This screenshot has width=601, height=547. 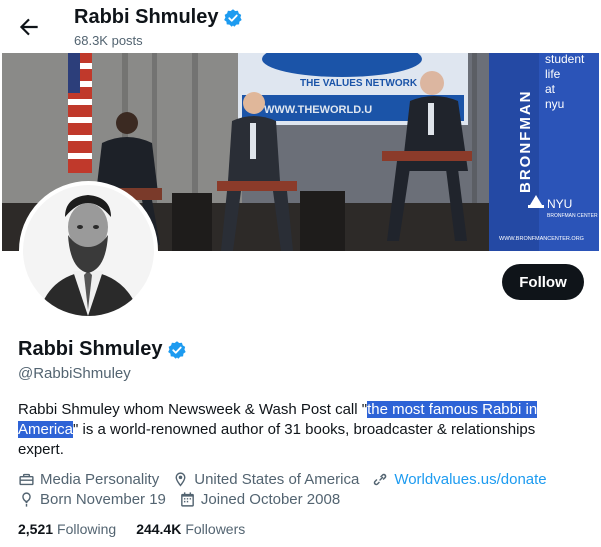 I want to click on svg-text: life, so click(x=553, y=74).